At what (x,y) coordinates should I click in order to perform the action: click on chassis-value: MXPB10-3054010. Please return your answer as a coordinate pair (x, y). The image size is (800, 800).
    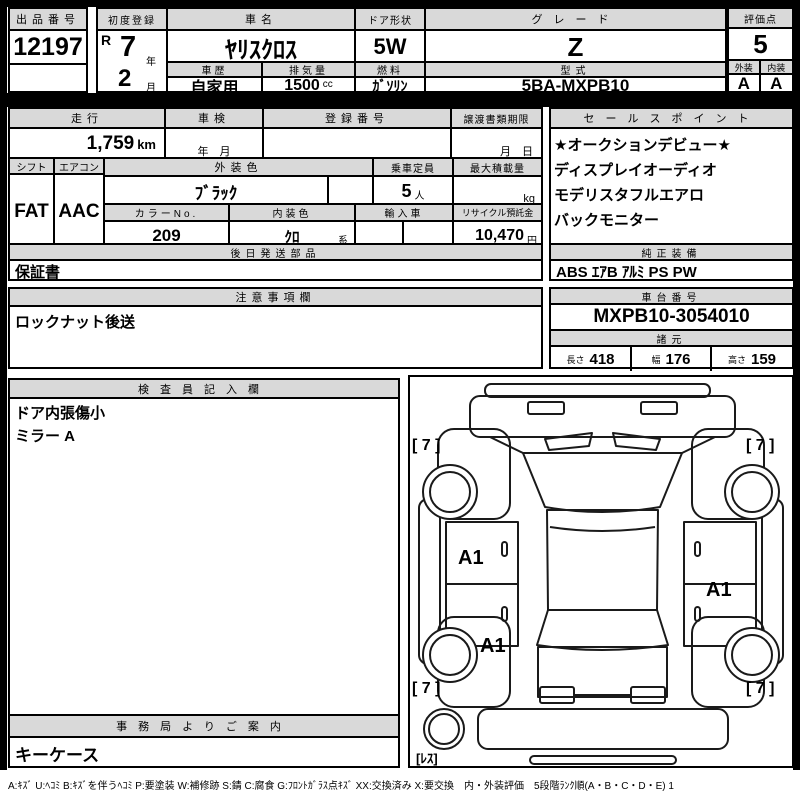
    Looking at the image, I should click on (671, 316).